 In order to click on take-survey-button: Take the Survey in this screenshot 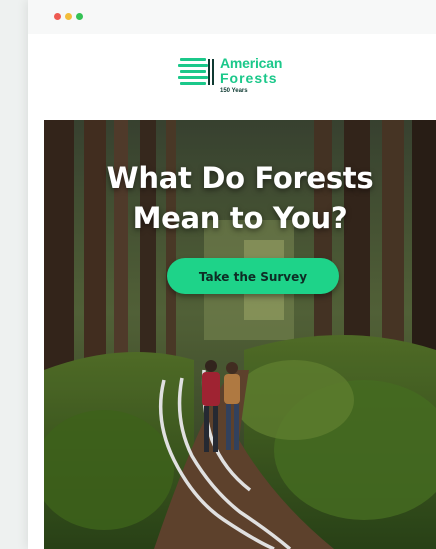, I will do `click(253, 276)`.